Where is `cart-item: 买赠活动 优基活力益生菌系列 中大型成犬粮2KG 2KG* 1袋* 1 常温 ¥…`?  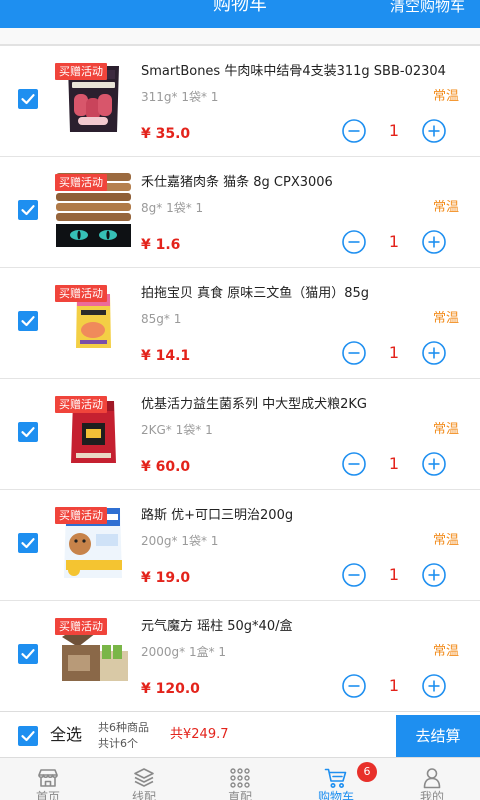 cart-item: 买赠活动 优基活力益生菌系列 中大型成犬粮2KG 2KG* 1袋* 1 常温 ¥… is located at coordinates (240, 434).